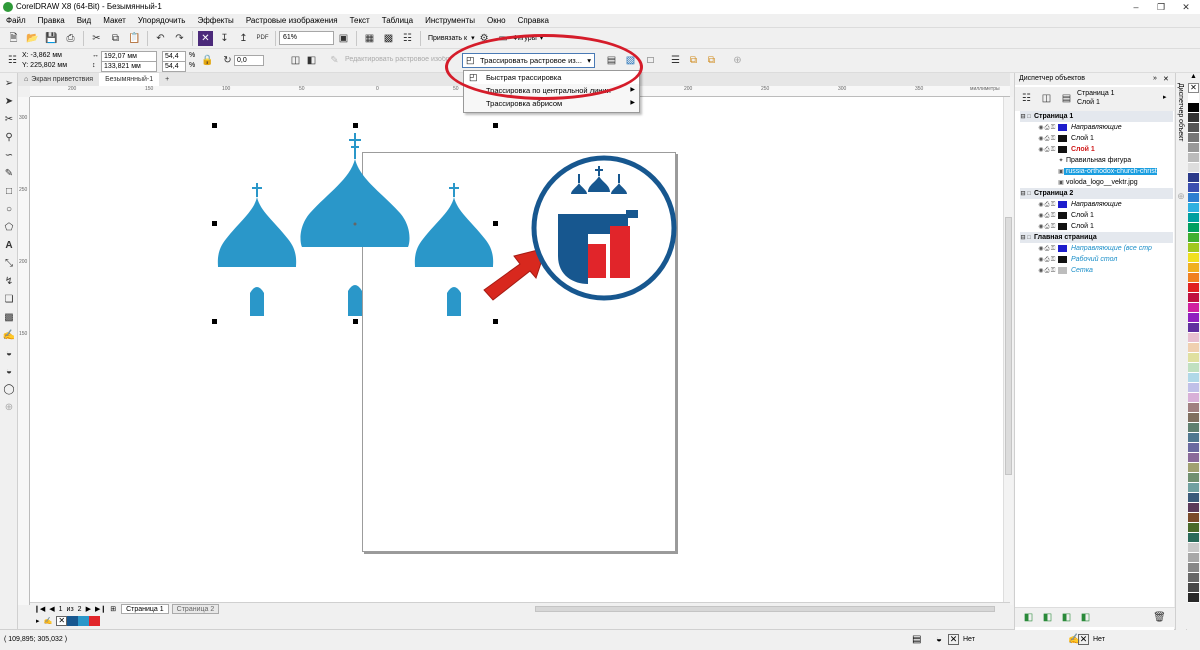  What do you see at coordinates (737, 60) in the screenshot?
I see `add-icon: ⊕` at bounding box center [737, 60].